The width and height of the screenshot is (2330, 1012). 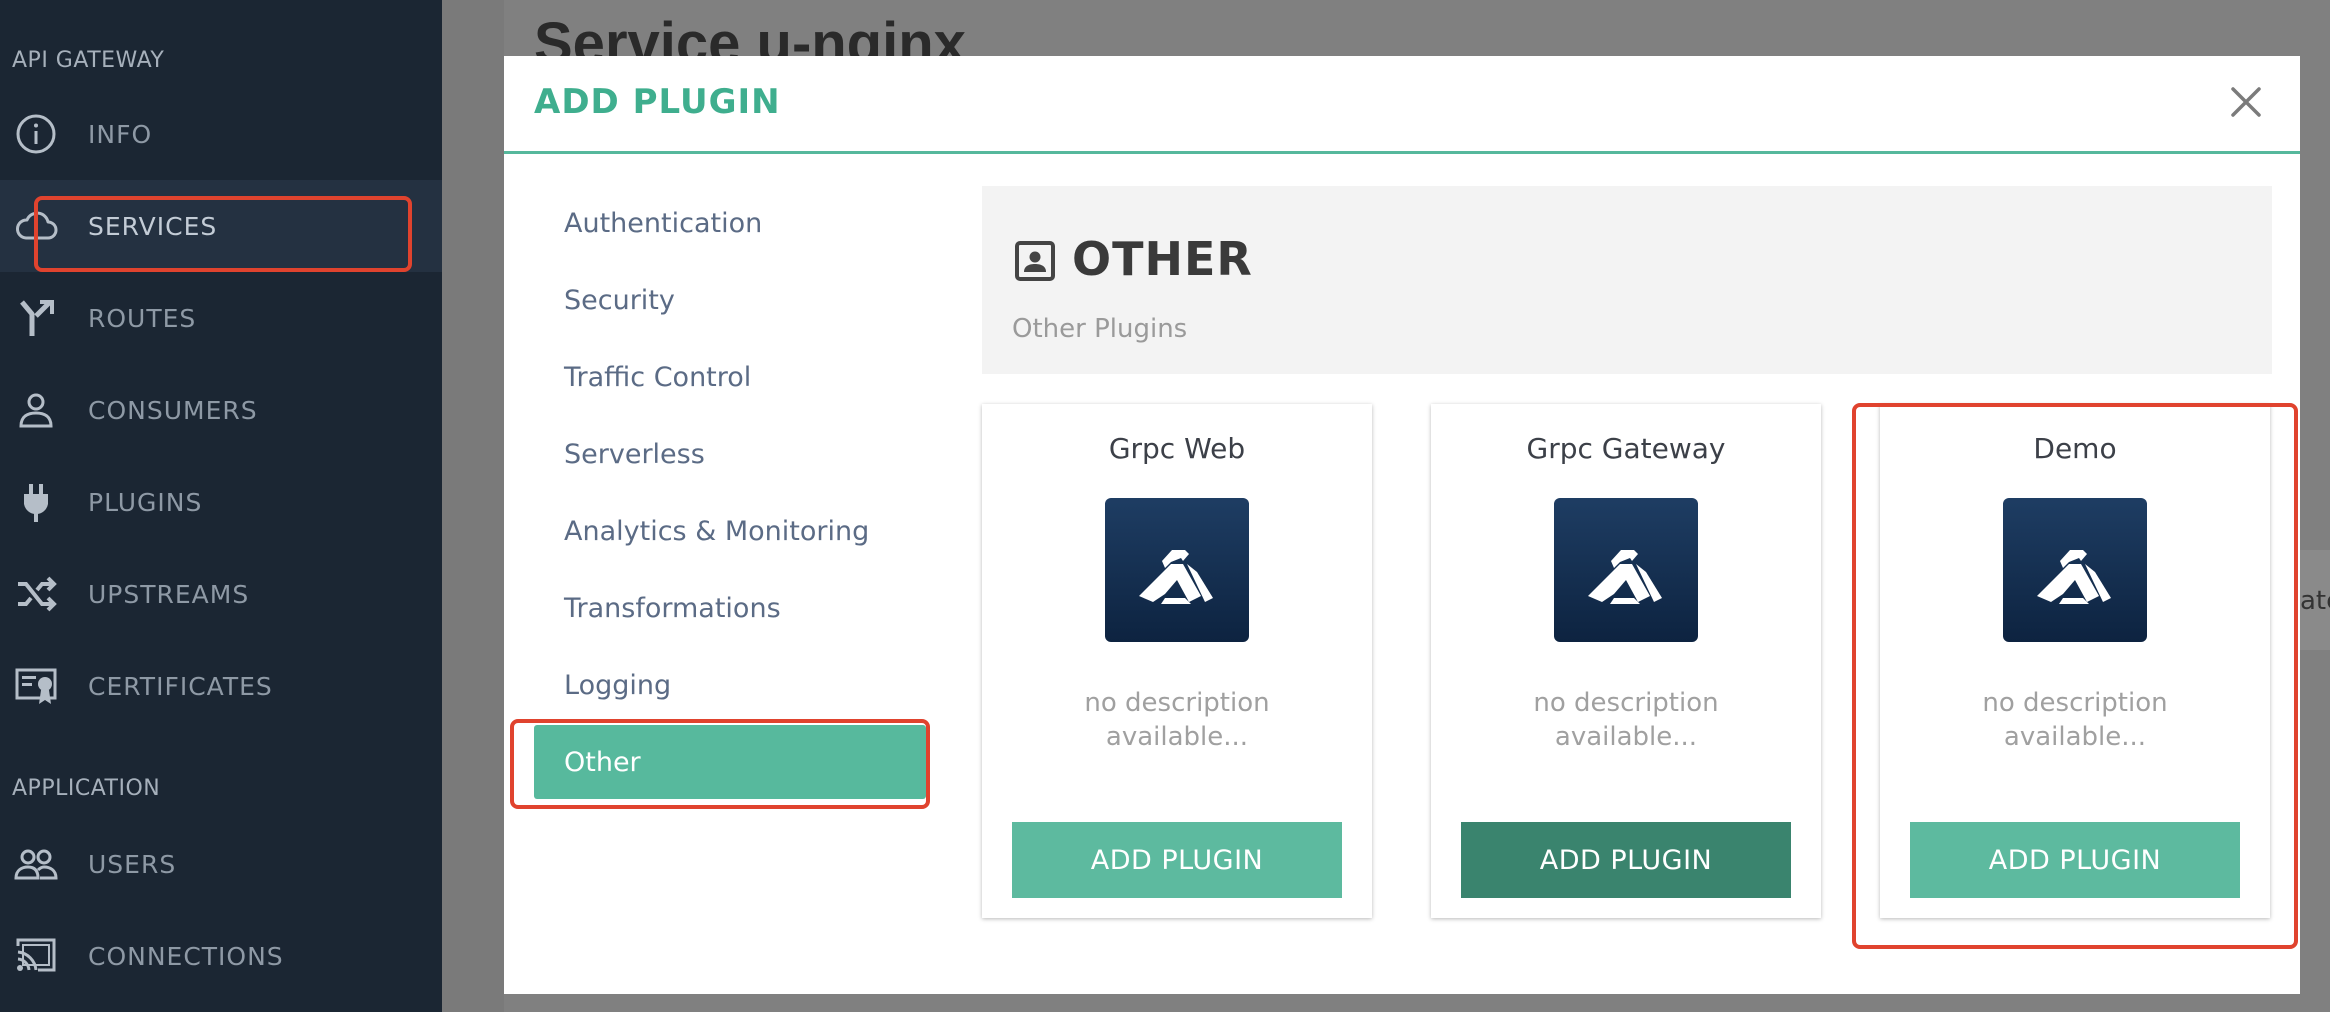 What do you see at coordinates (1100, 329) in the screenshot?
I see `plugin-group-subtitle: Other Plugins` at bounding box center [1100, 329].